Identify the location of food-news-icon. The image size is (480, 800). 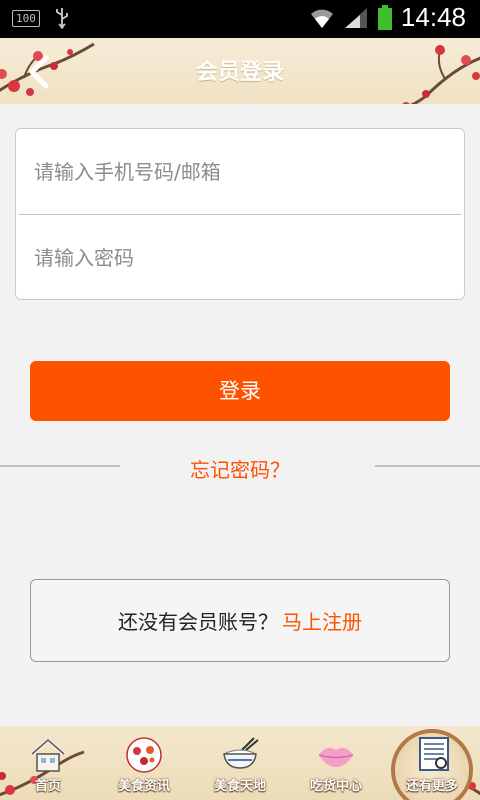
(144, 755).